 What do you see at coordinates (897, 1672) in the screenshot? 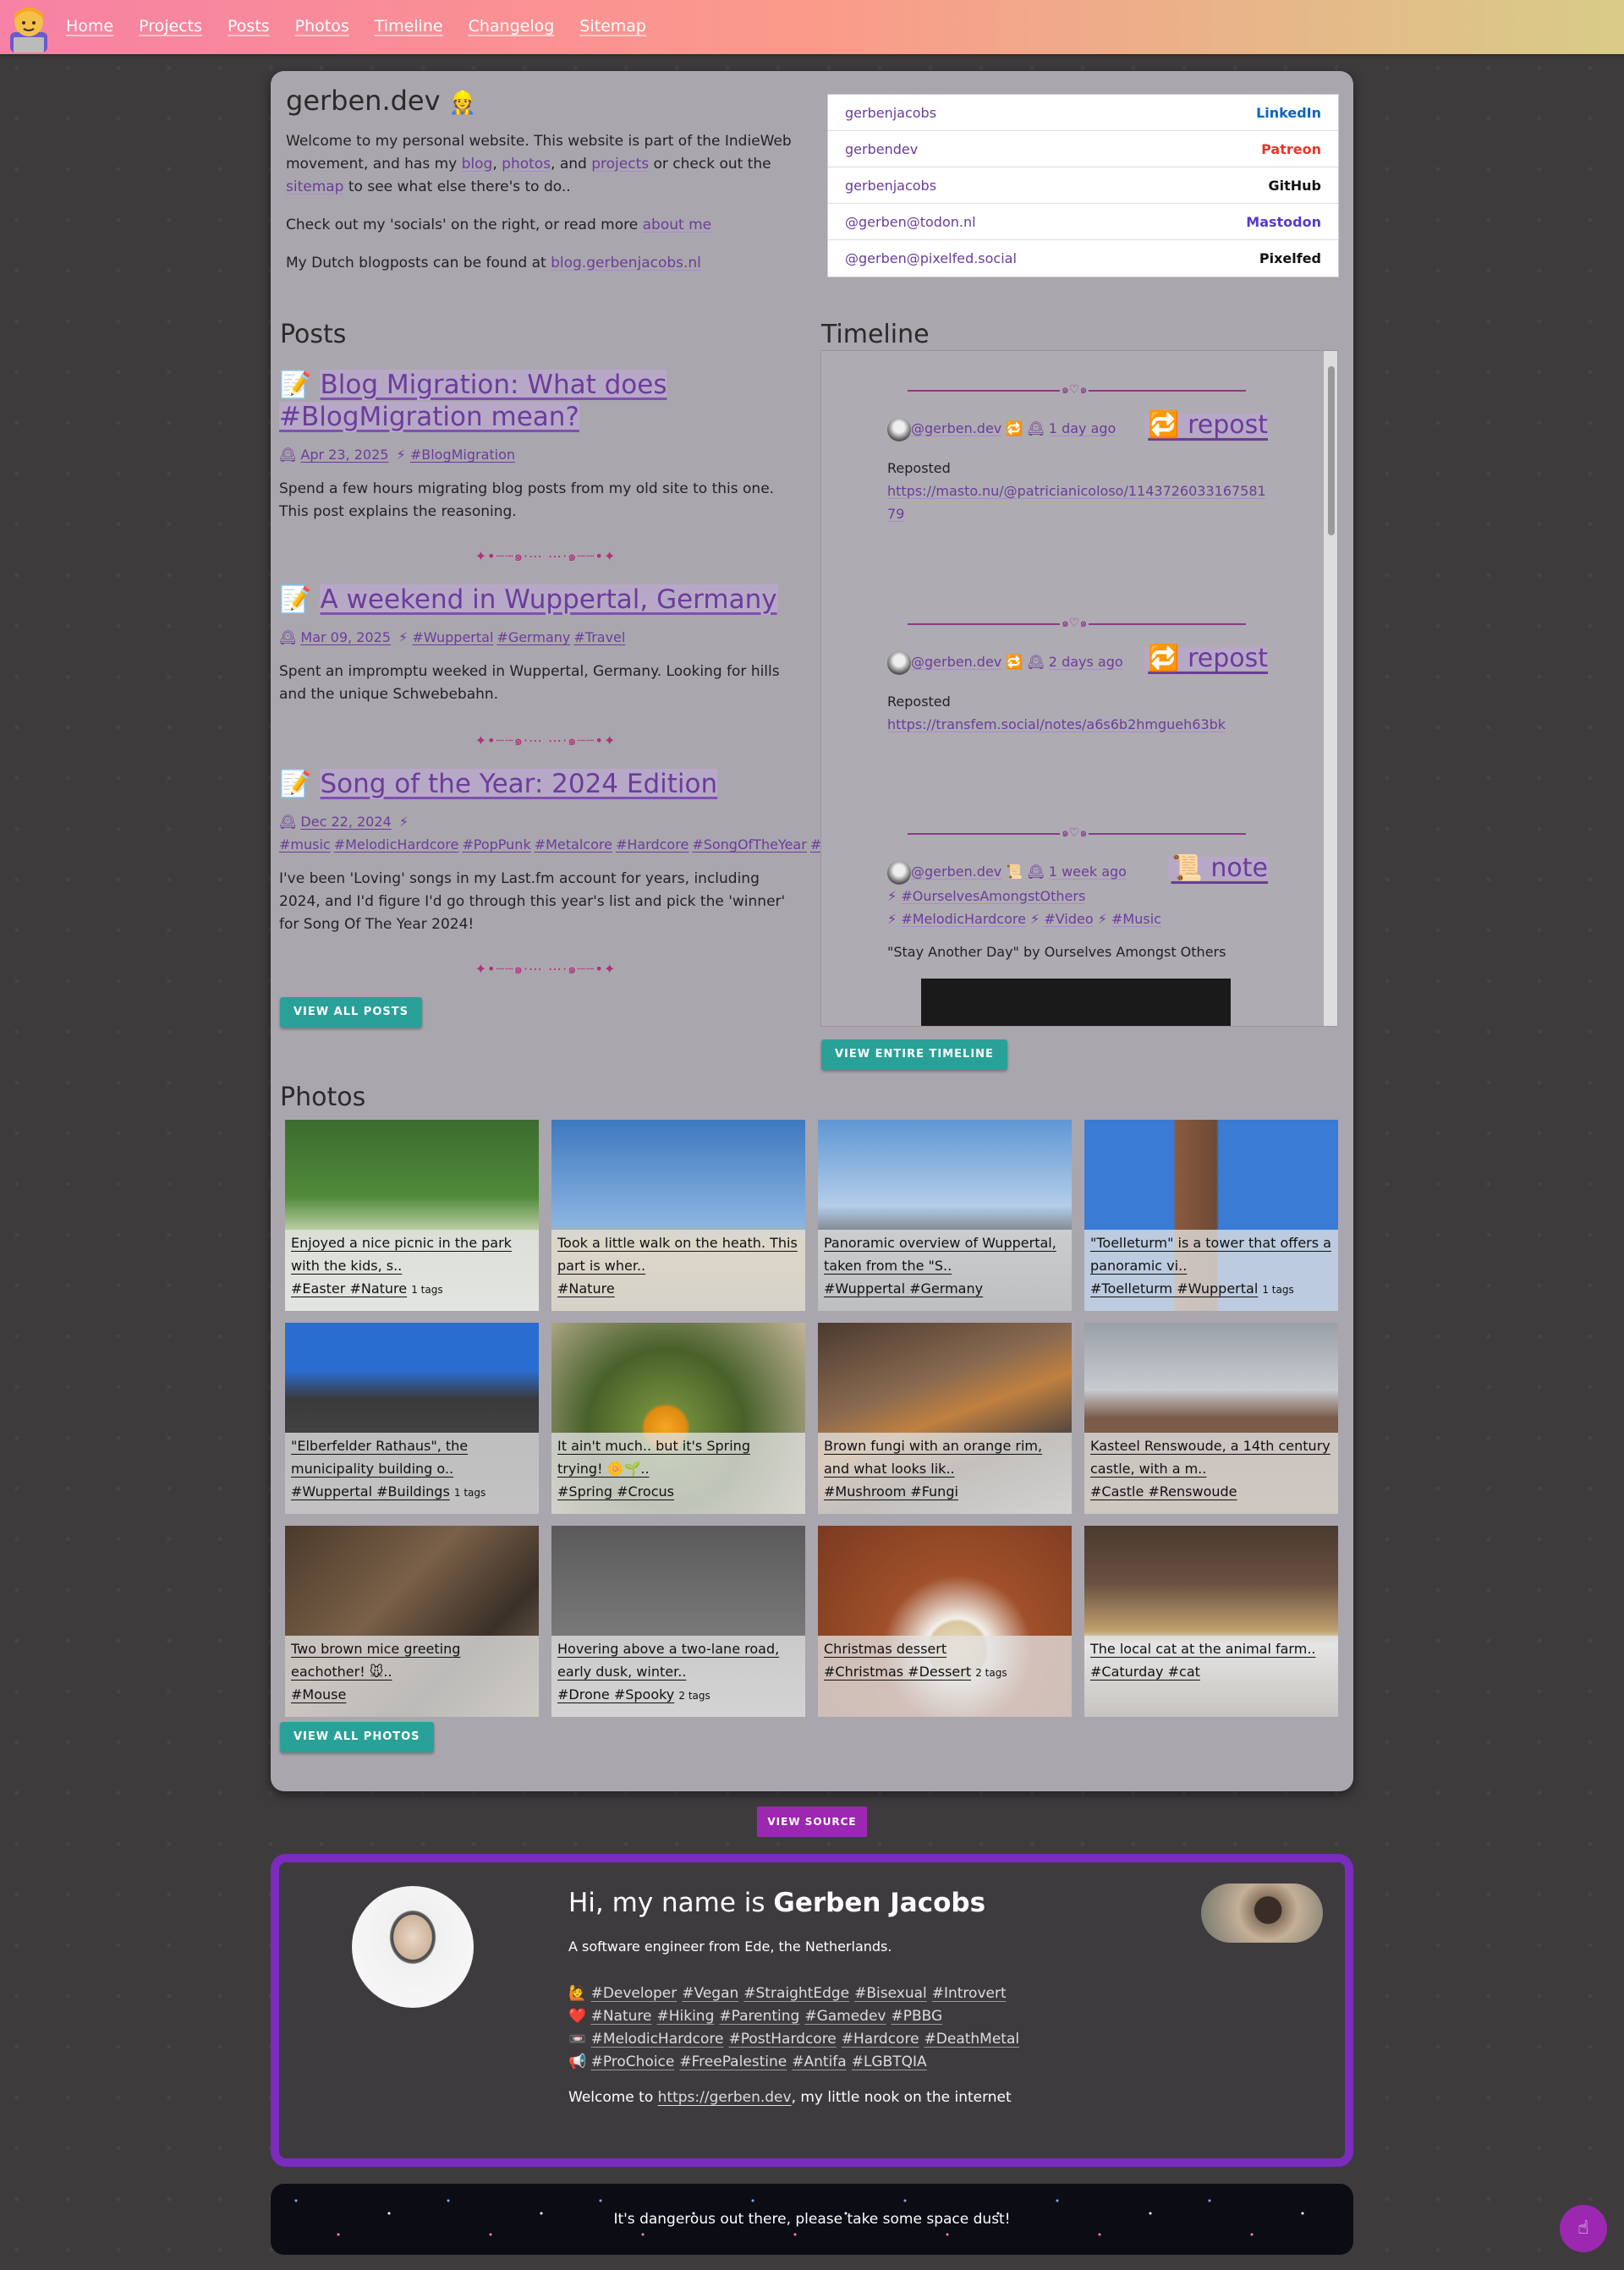
I see `photo-tags: #Christmas #Dessert` at bounding box center [897, 1672].